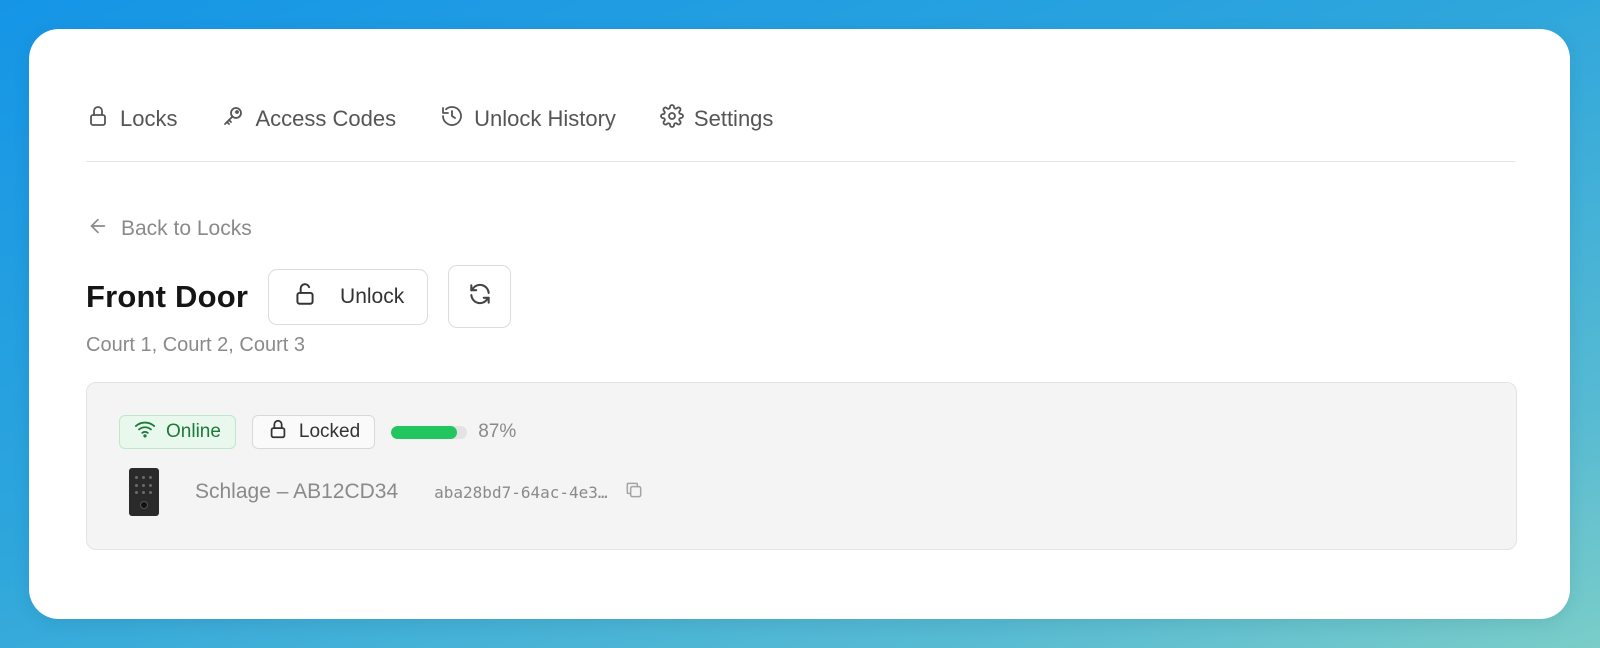 Image resolution: width=1600 pixels, height=648 pixels. What do you see at coordinates (149, 118) in the screenshot?
I see `tab-label: Locks` at bounding box center [149, 118].